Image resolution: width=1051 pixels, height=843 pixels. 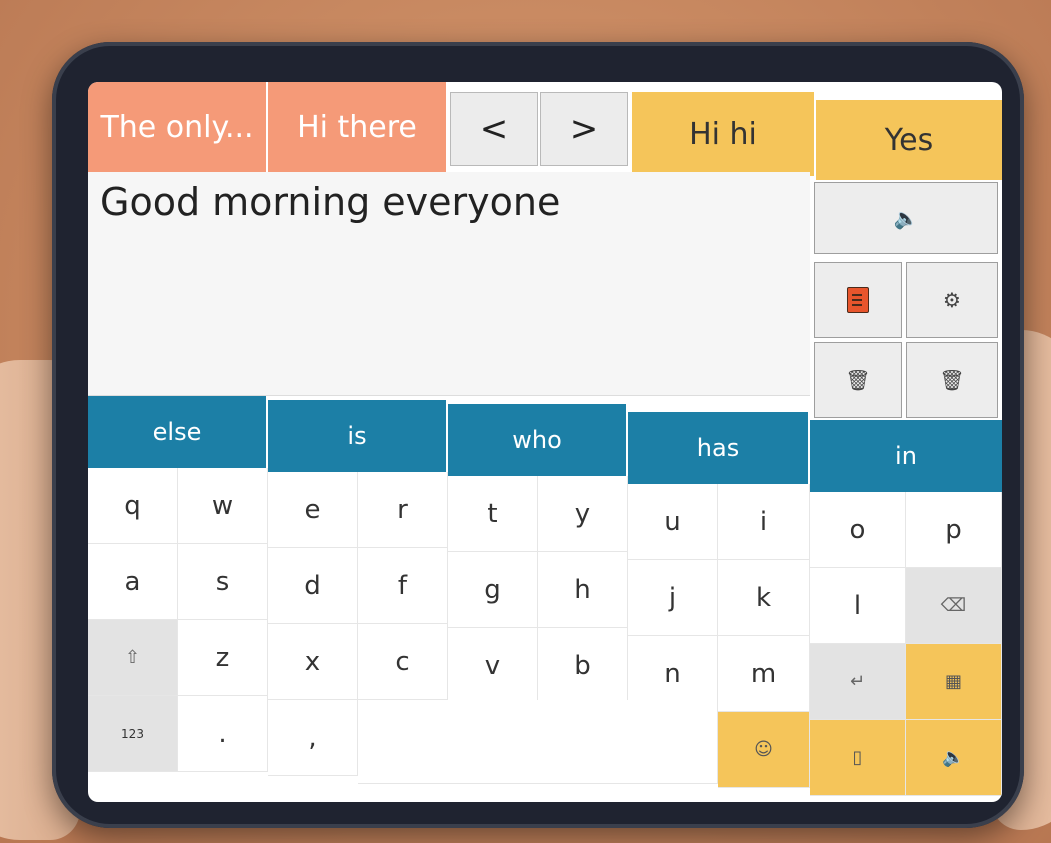 I want to click on grid-icon: ▦, so click(x=953, y=681).